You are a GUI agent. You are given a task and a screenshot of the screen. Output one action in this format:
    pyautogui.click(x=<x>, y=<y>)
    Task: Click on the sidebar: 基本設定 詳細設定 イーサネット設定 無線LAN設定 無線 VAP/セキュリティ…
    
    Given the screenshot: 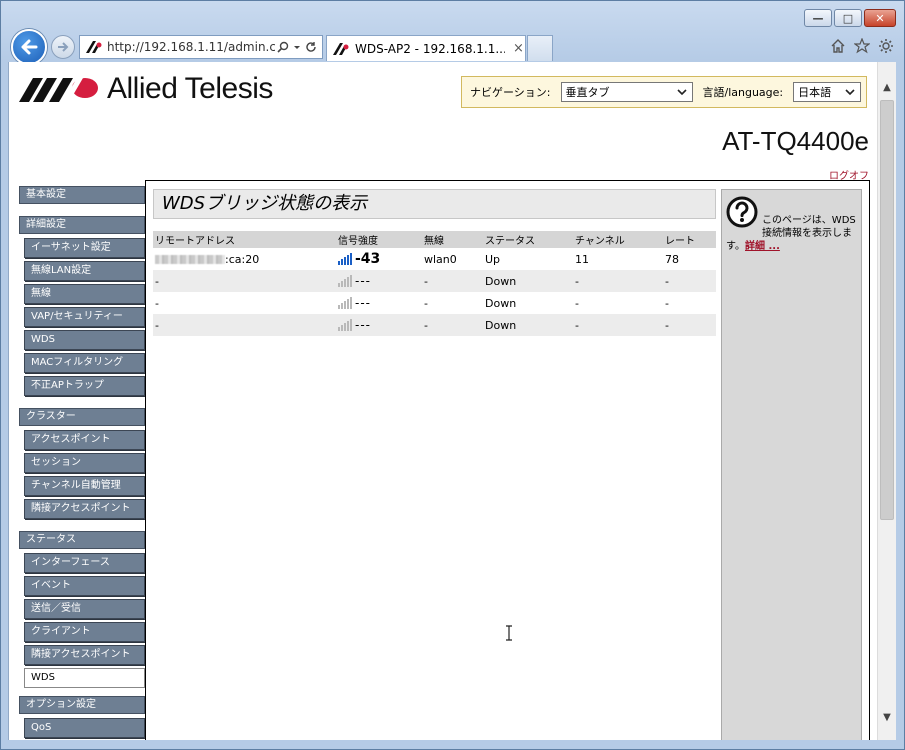 What is the action you would take?
    pyautogui.click(x=82, y=462)
    